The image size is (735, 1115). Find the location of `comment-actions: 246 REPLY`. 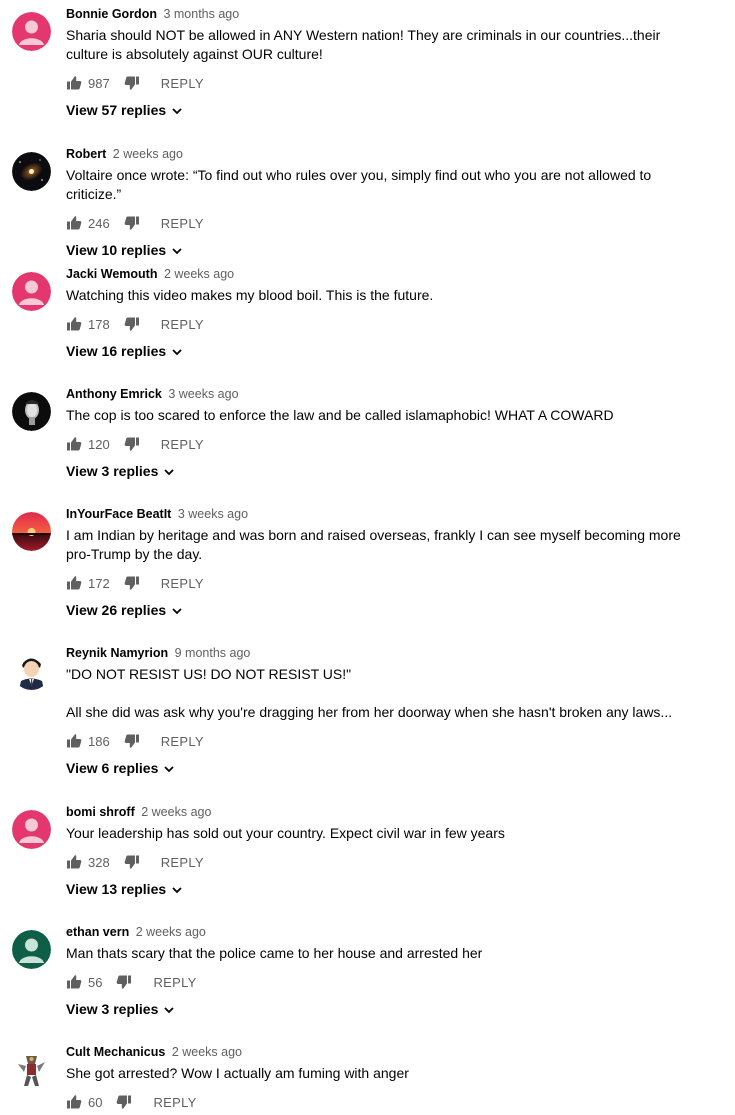

comment-actions: 246 REPLY is located at coordinates (376, 223).